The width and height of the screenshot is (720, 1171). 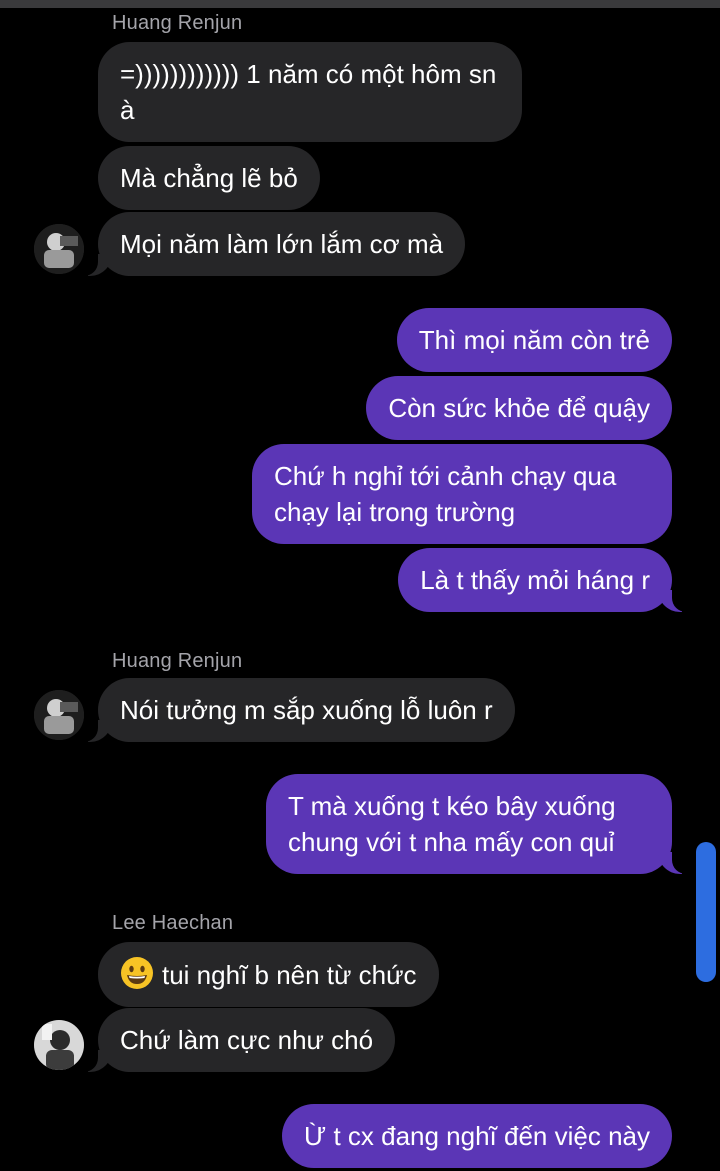 What do you see at coordinates (270, 244) in the screenshot?
I see `message-bubble-incoming: Mọi năm làm lớn lắm cơ mà` at bounding box center [270, 244].